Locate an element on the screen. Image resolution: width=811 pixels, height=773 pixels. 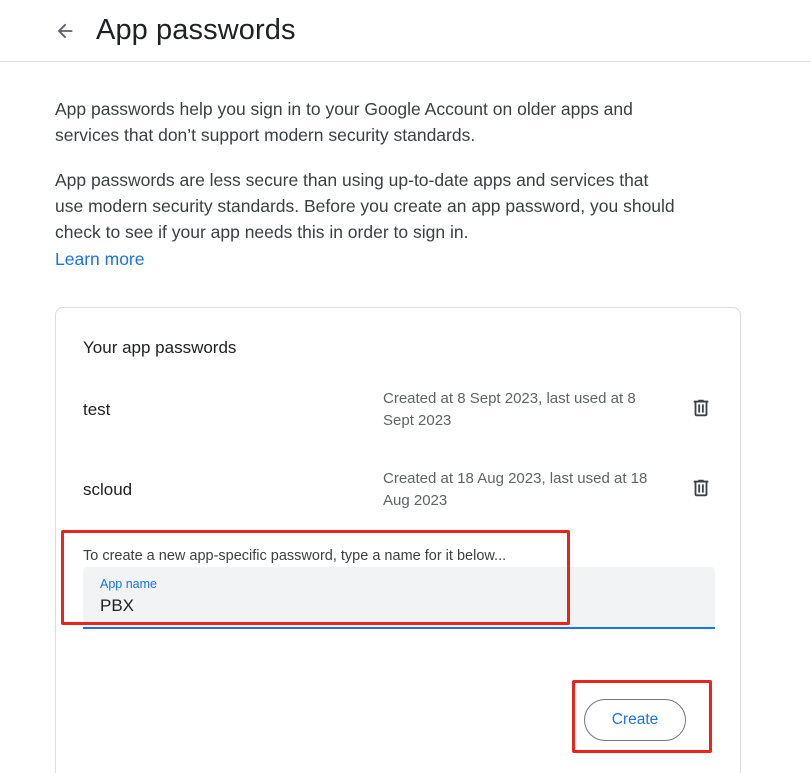
app-name-label: App name is located at coordinates (128, 584).